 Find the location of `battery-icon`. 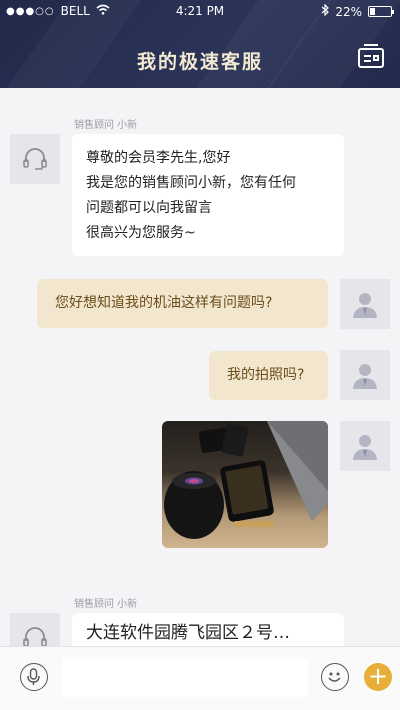

battery-icon is located at coordinates (381, 11).